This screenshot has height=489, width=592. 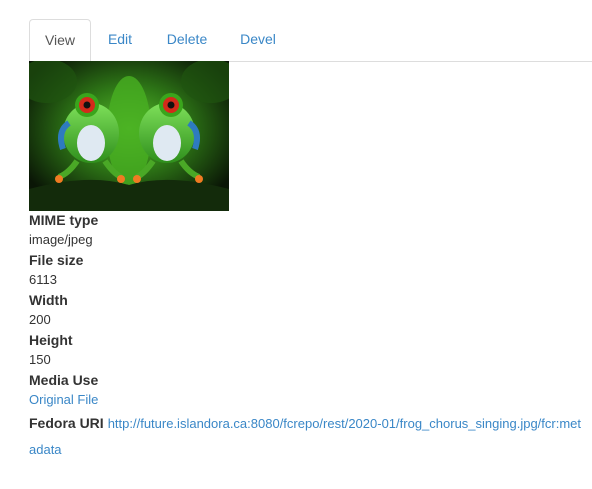 What do you see at coordinates (43, 279) in the screenshot?
I see `file-size-value: 6113` at bounding box center [43, 279].